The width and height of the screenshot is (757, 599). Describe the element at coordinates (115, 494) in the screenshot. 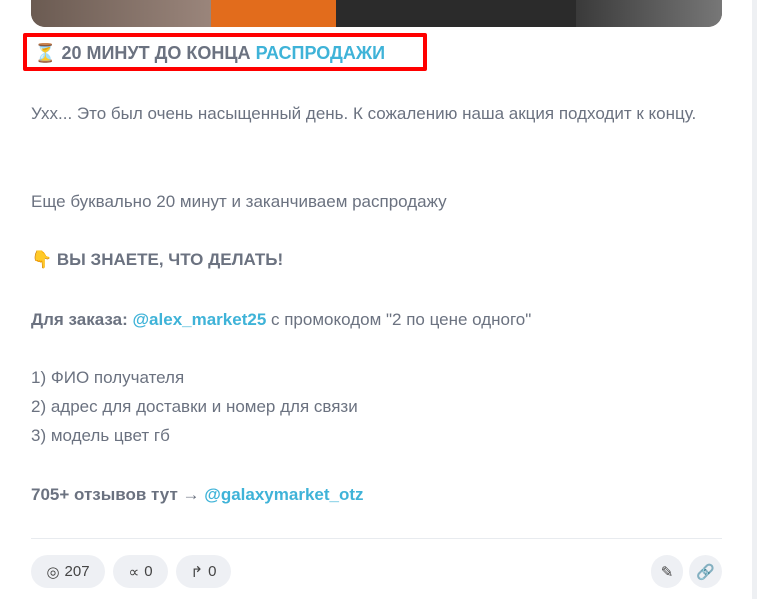

I see `reviews-text: 705+ отзывов тут →` at that location.